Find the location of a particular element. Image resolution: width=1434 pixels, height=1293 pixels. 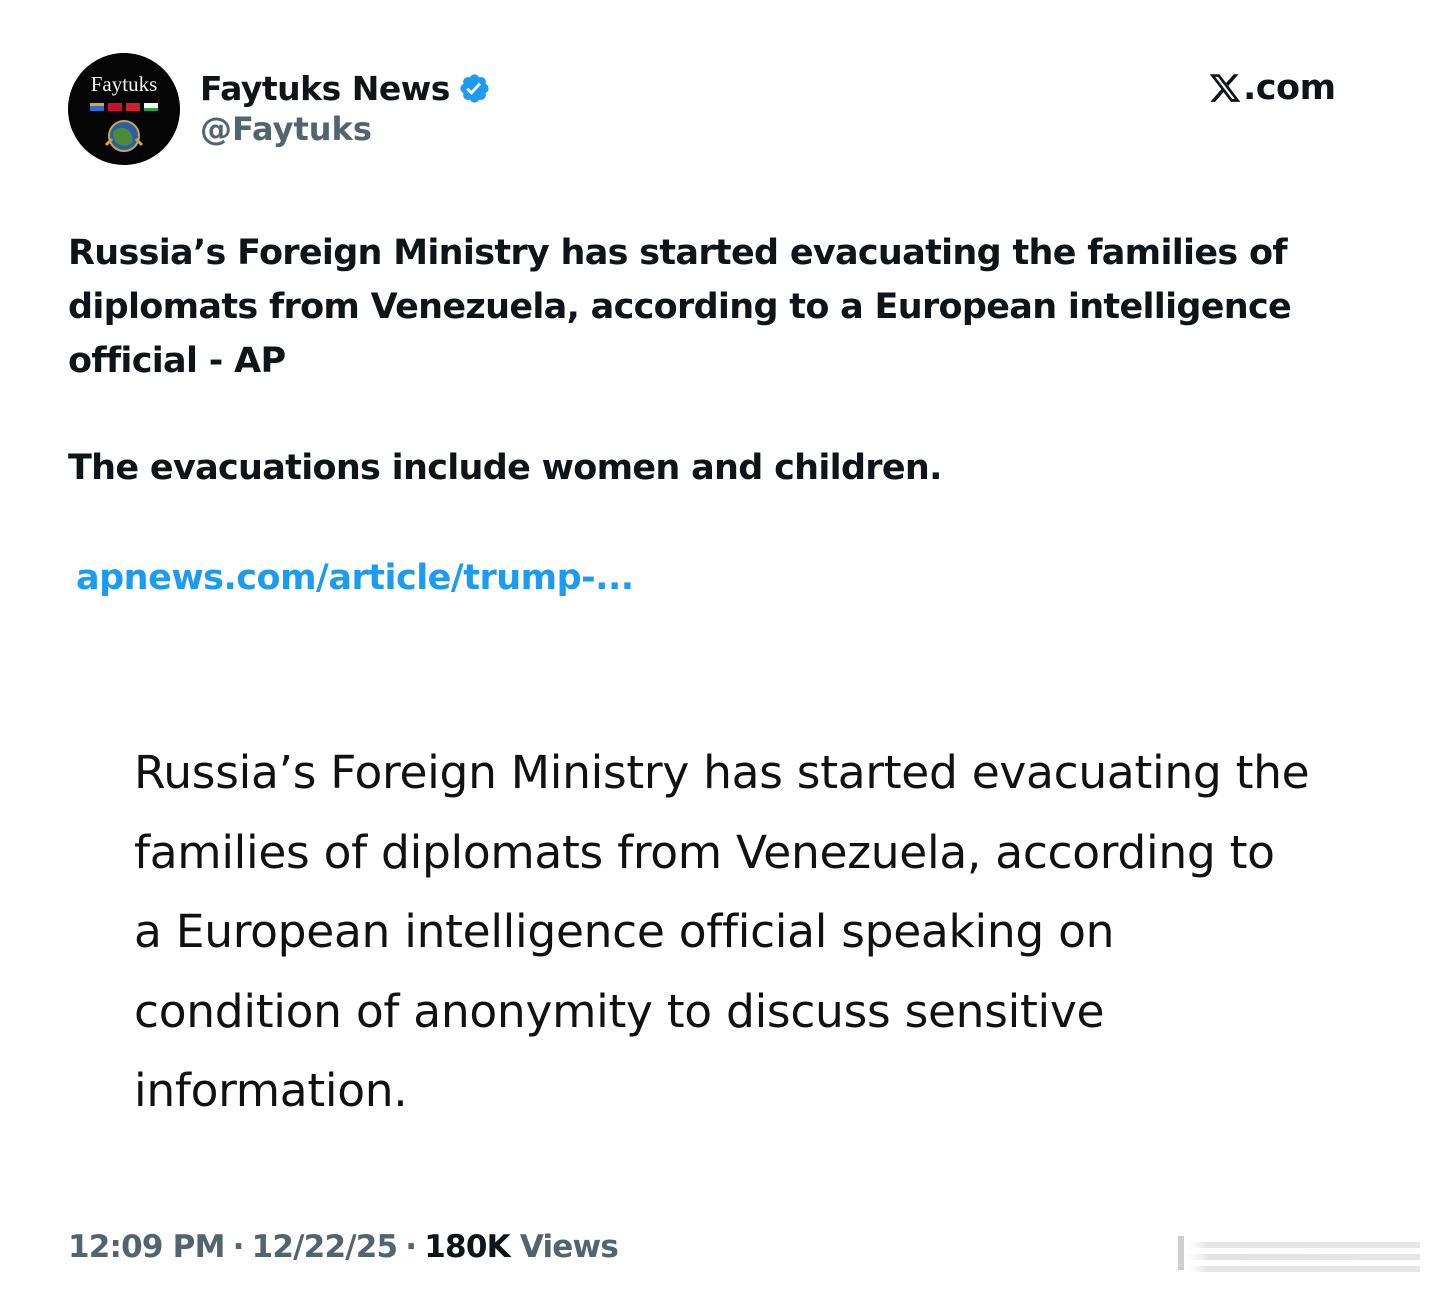

tweet-date: 12/22/25 is located at coordinates (325, 1247).